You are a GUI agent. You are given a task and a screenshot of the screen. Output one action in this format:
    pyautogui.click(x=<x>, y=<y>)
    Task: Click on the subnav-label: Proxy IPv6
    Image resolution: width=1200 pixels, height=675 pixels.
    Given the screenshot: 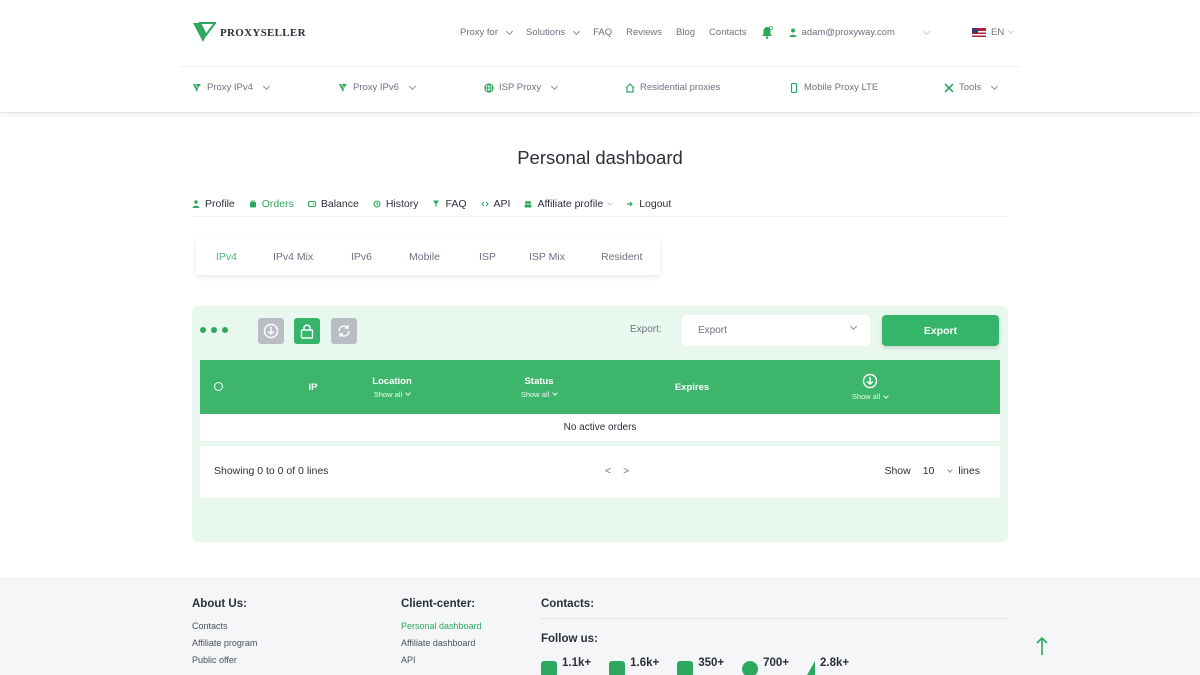 What is the action you would take?
    pyautogui.click(x=376, y=87)
    